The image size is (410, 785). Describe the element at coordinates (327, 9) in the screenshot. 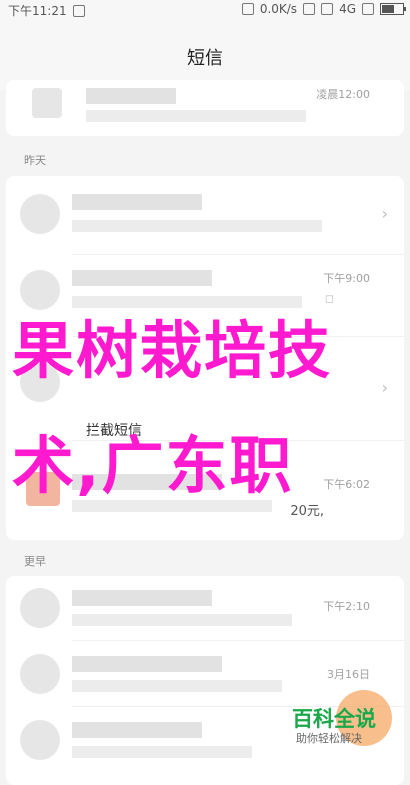

I see `signal-icon` at that location.